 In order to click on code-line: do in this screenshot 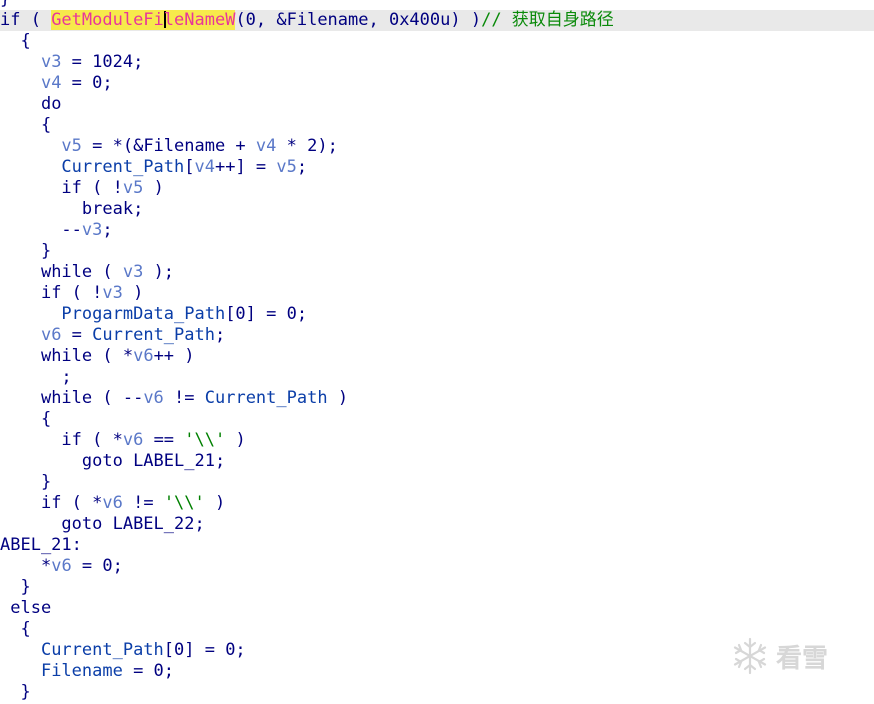, I will do `click(51, 104)`.